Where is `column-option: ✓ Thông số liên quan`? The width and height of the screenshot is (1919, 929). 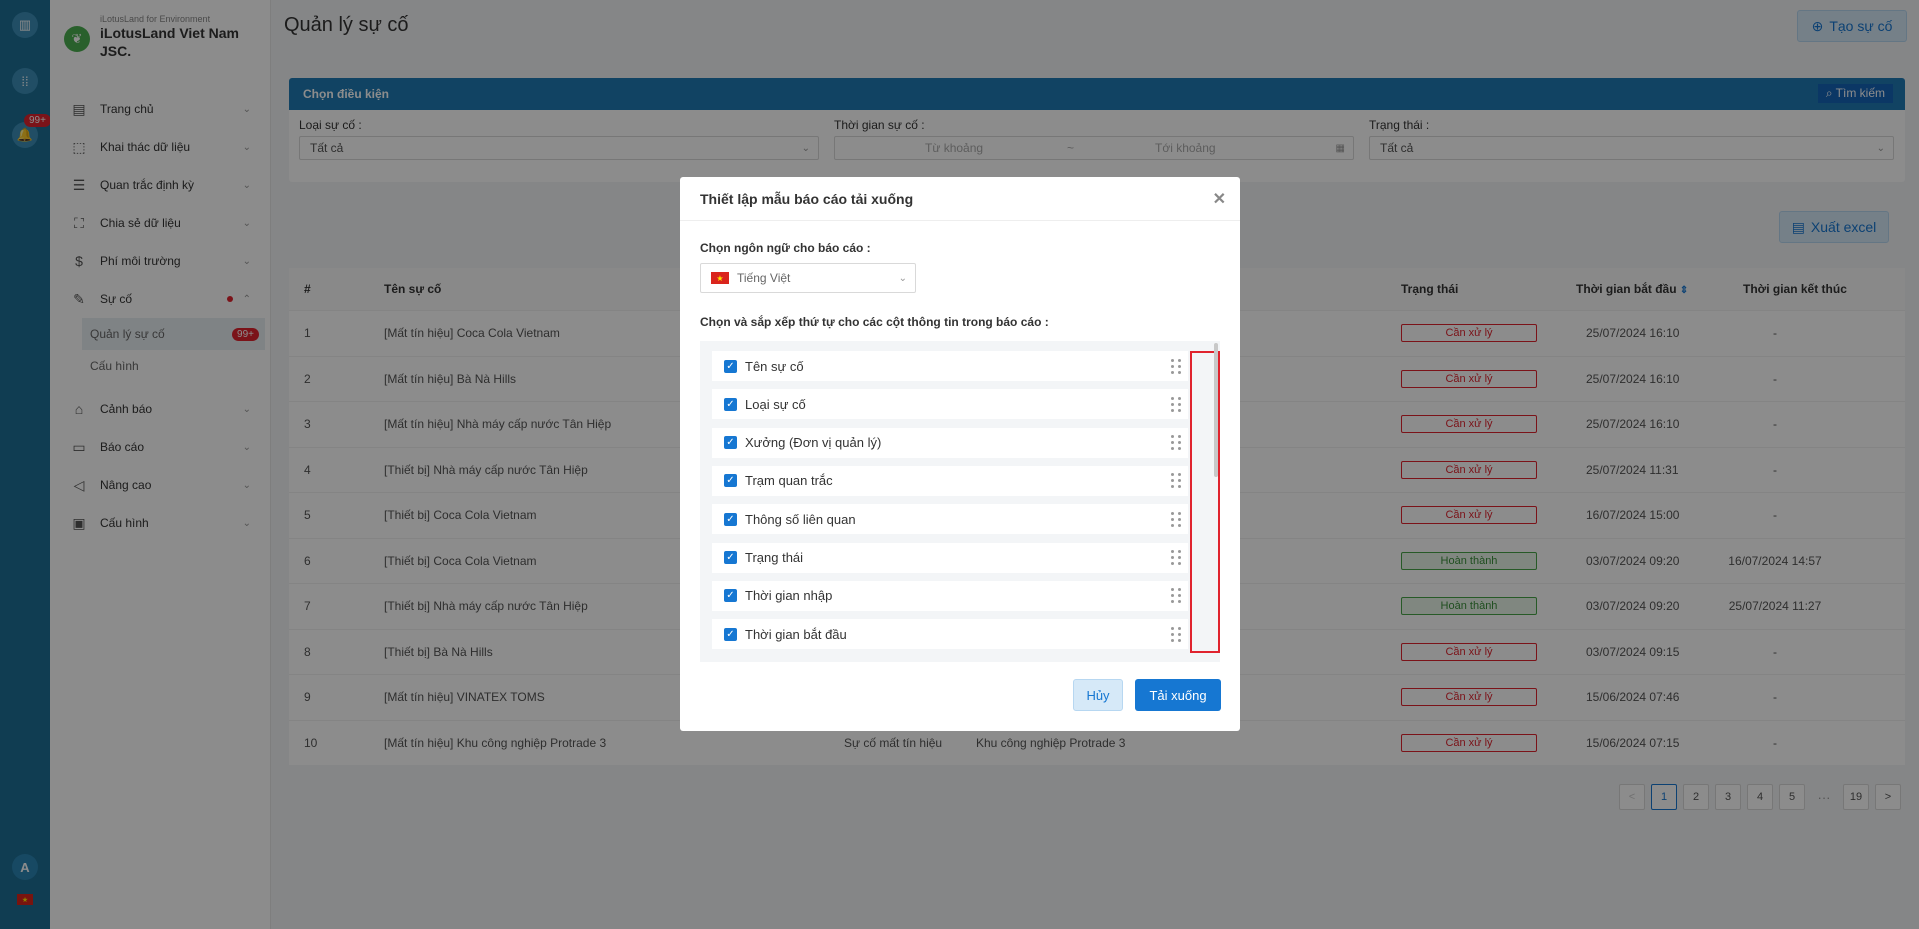
column-option: ✓ Thông số liên quan is located at coordinates (950, 519).